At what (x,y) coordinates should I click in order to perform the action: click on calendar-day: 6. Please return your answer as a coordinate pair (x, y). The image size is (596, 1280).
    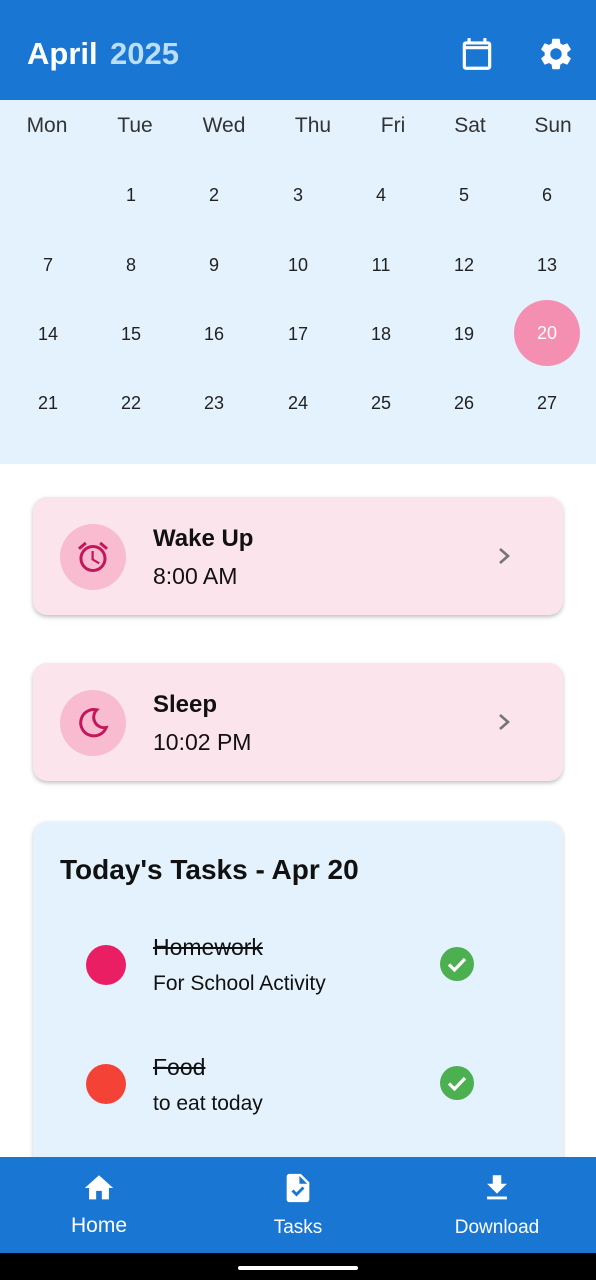
    Looking at the image, I should click on (547, 195).